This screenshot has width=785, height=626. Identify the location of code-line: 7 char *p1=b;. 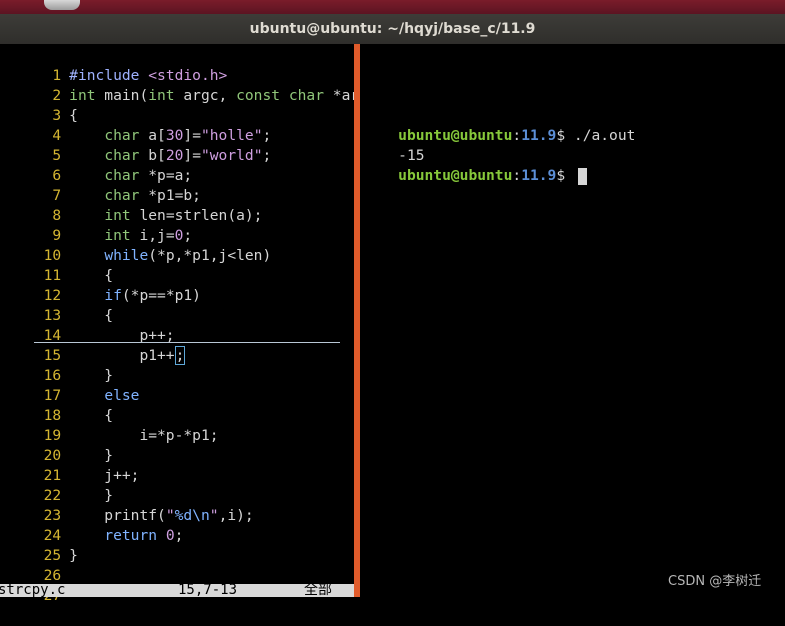
(177, 185).